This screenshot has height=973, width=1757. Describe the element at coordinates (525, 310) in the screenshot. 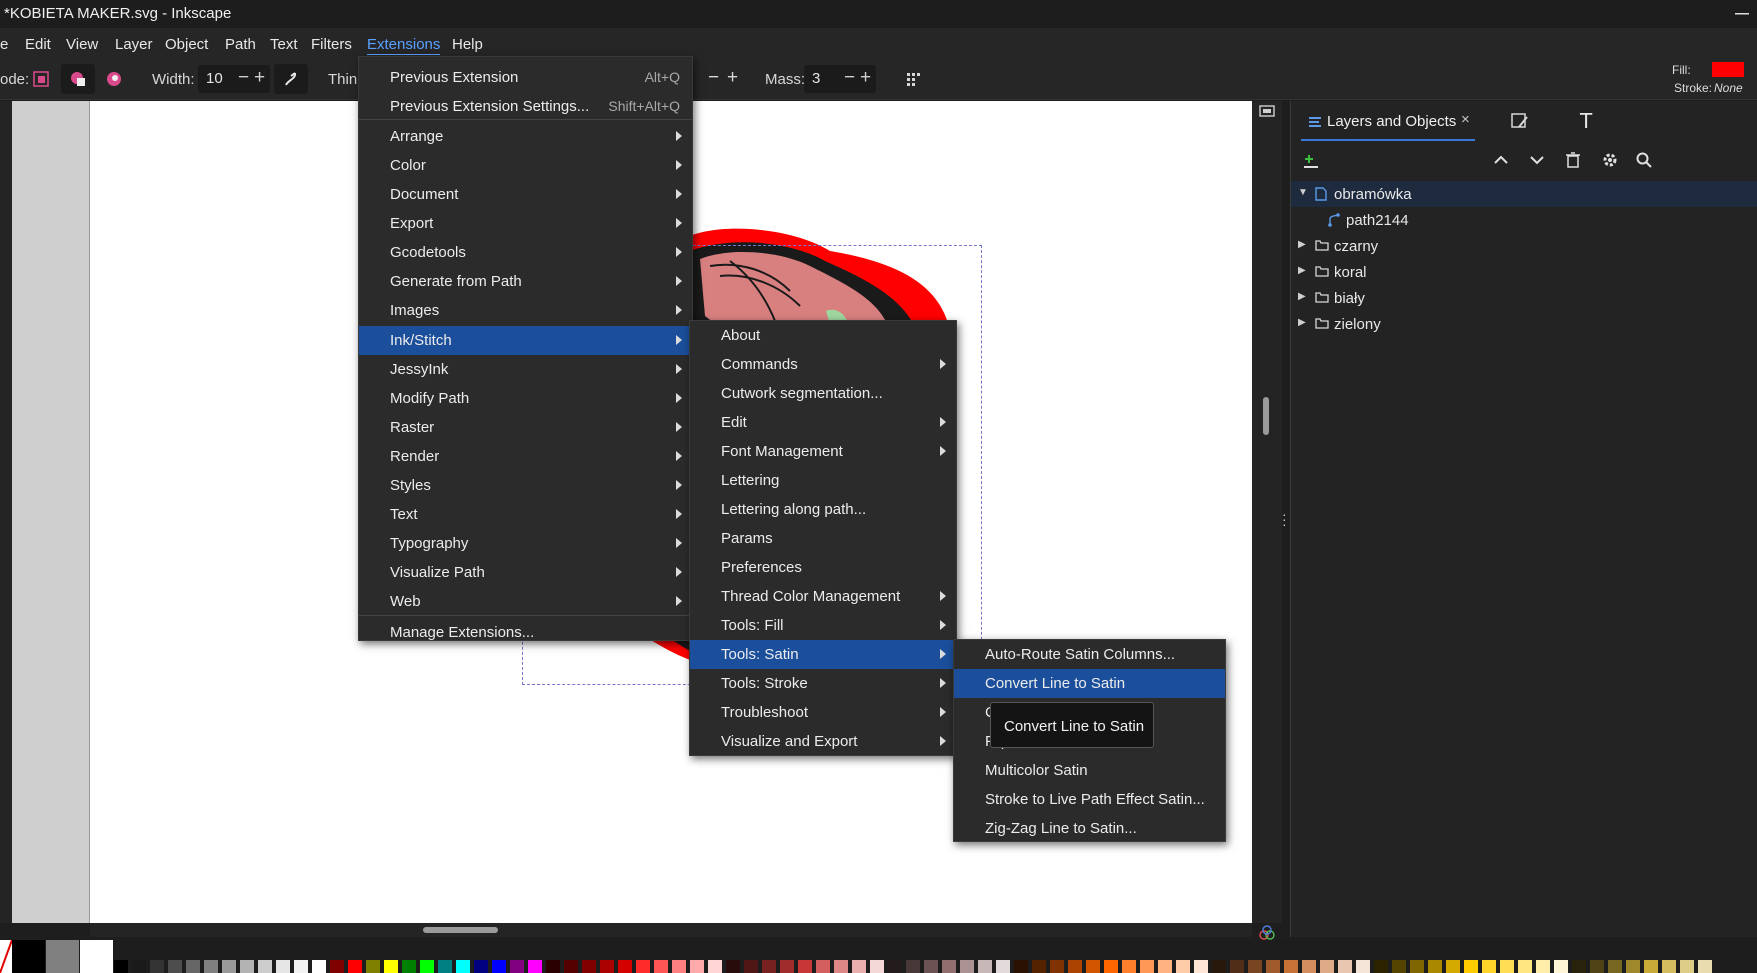

I see `menu-item-images: Images` at that location.